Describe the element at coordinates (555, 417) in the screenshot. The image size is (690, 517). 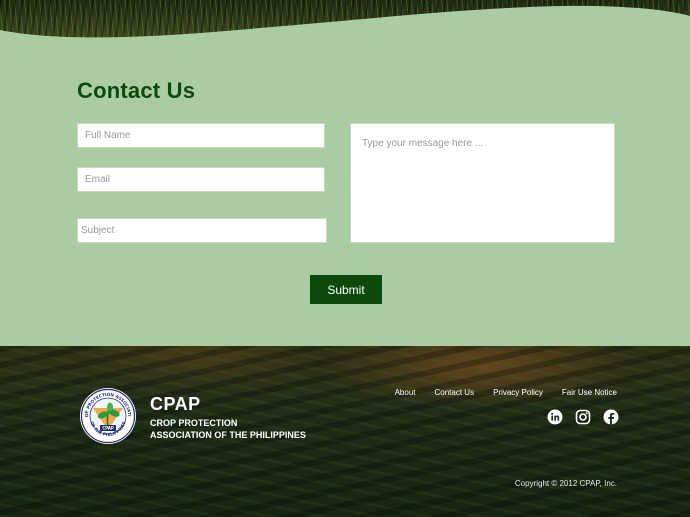
I see `linkedin-icon` at that location.